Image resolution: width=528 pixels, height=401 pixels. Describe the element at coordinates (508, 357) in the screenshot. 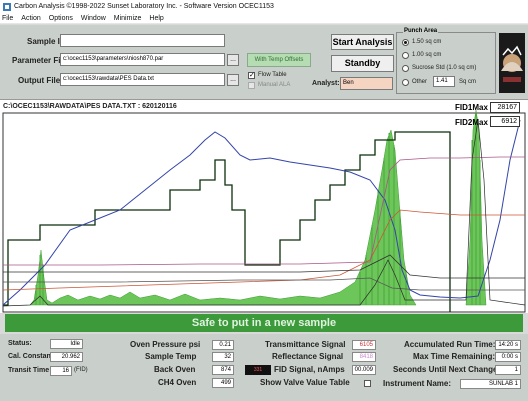

I see `max-time-value: 0:00 s` at that location.